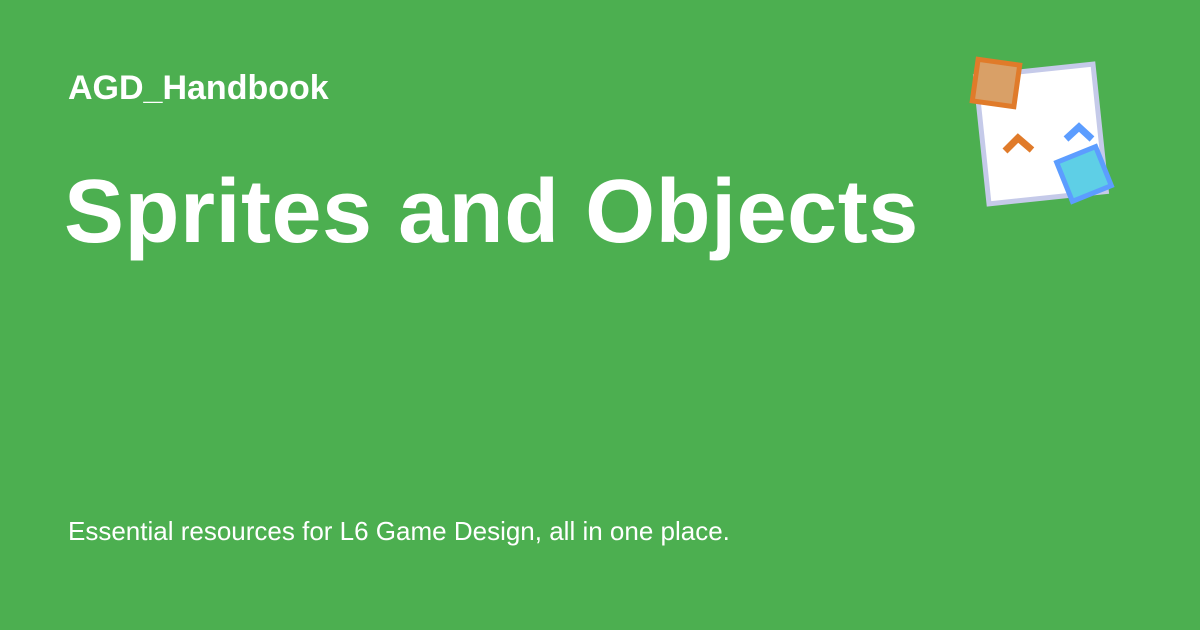 Image resolution: width=1200 pixels, height=630 pixels. Describe the element at coordinates (198, 88) in the screenshot. I see `site-name: AGD_Handbook` at that location.